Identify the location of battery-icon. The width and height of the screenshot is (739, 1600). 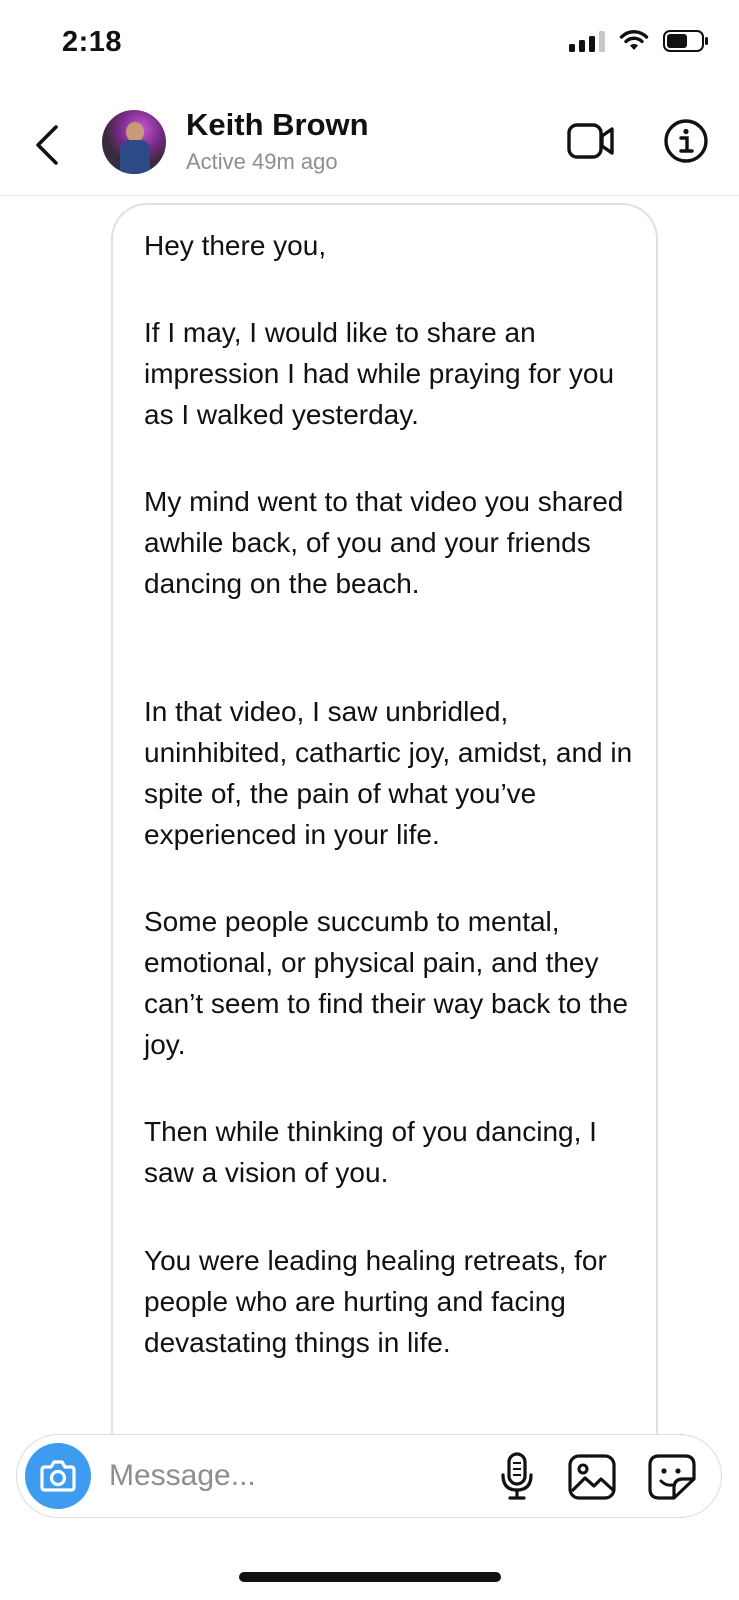
(685, 41).